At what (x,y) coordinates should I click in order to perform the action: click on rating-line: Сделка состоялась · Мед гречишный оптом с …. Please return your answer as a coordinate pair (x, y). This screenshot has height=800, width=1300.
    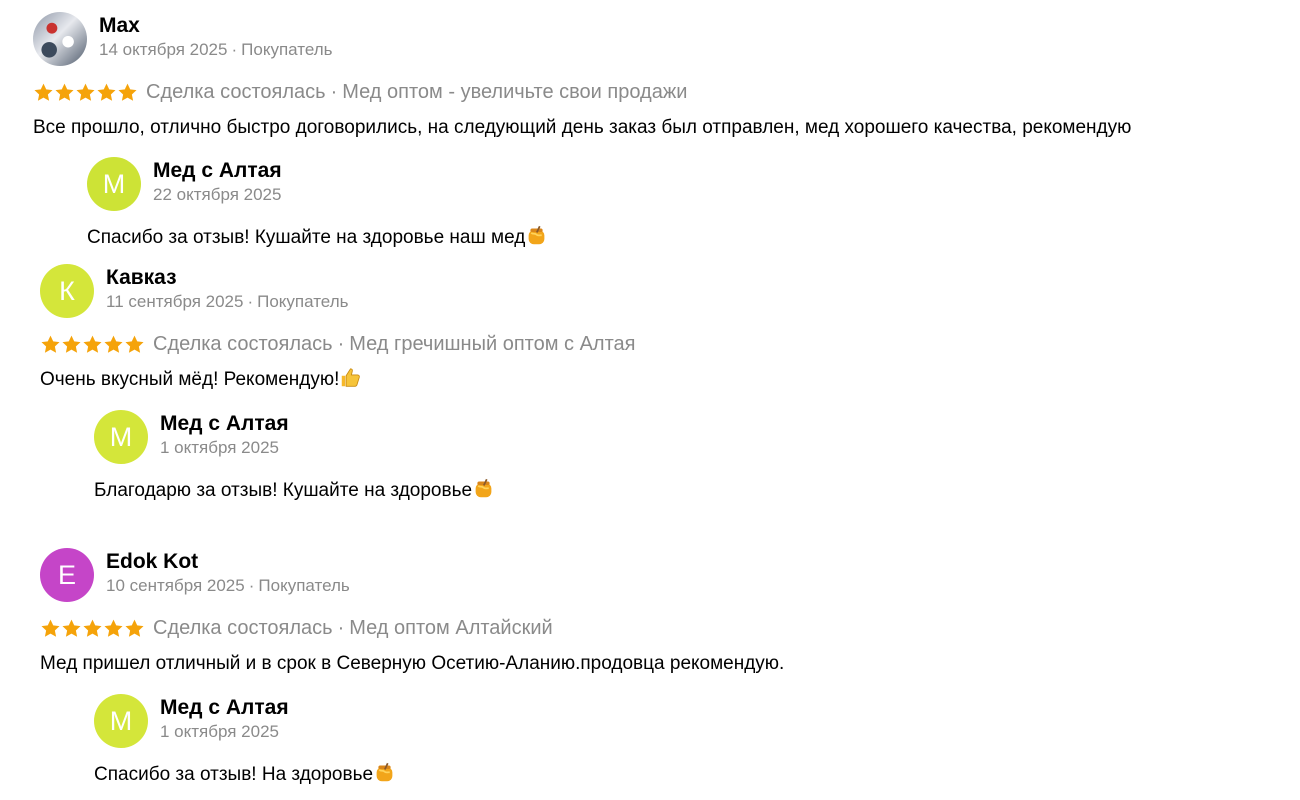
    Looking at the image, I should click on (337, 344).